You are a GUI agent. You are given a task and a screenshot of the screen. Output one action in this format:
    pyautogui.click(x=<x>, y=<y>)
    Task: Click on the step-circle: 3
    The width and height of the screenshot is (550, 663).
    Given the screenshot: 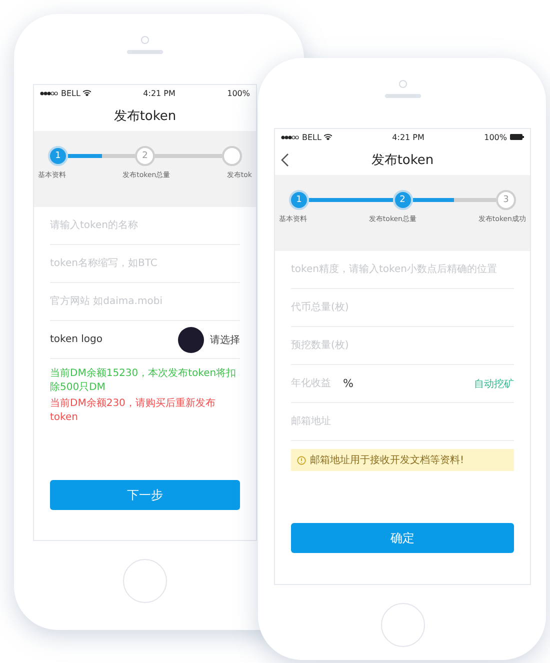 What is the action you would take?
    pyautogui.click(x=506, y=200)
    